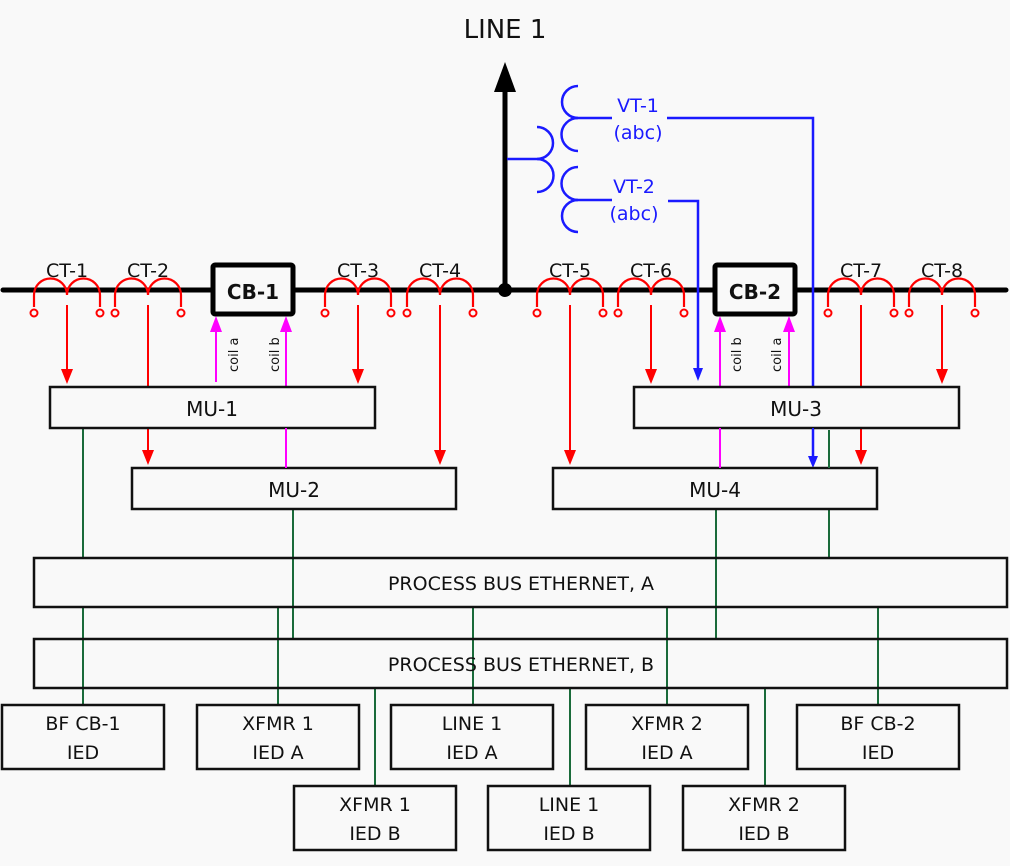 Image resolution: width=1010 pixels, height=866 pixels. Describe the element at coordinates (471, 753) in the screenshot. I see `ied-line1-a-type: IED A` at that location.